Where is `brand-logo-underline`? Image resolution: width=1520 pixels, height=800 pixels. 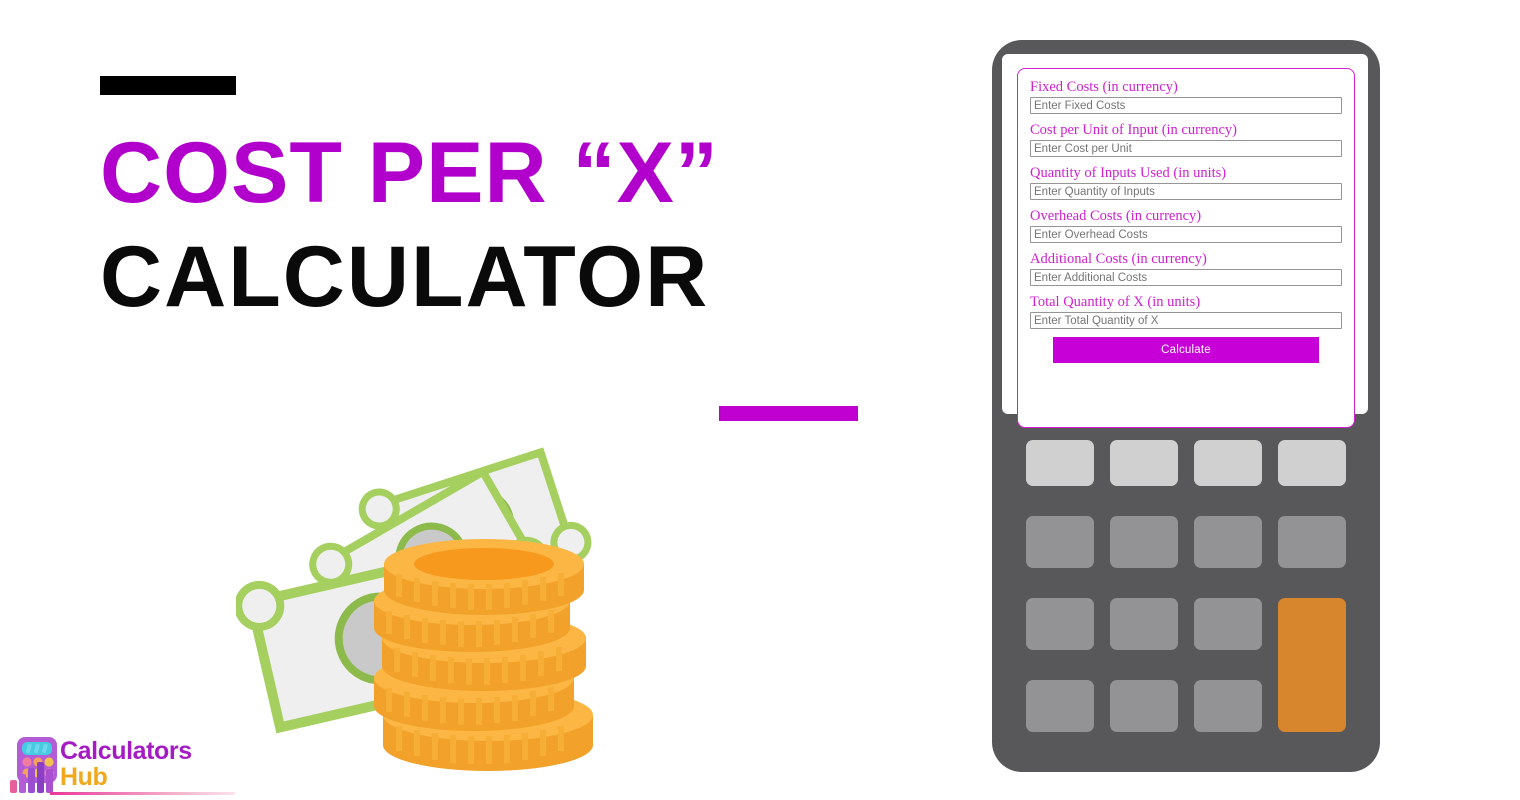 brand-logo-underline is located at coordinates (142, 793).